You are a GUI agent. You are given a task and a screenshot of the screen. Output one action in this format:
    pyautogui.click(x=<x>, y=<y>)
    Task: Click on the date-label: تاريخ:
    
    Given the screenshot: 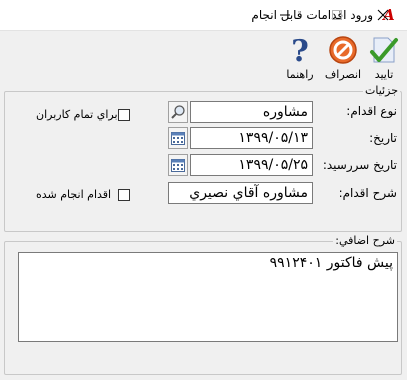 What is the action you would take?
    pyautogui.click(x=383, y=138)
    